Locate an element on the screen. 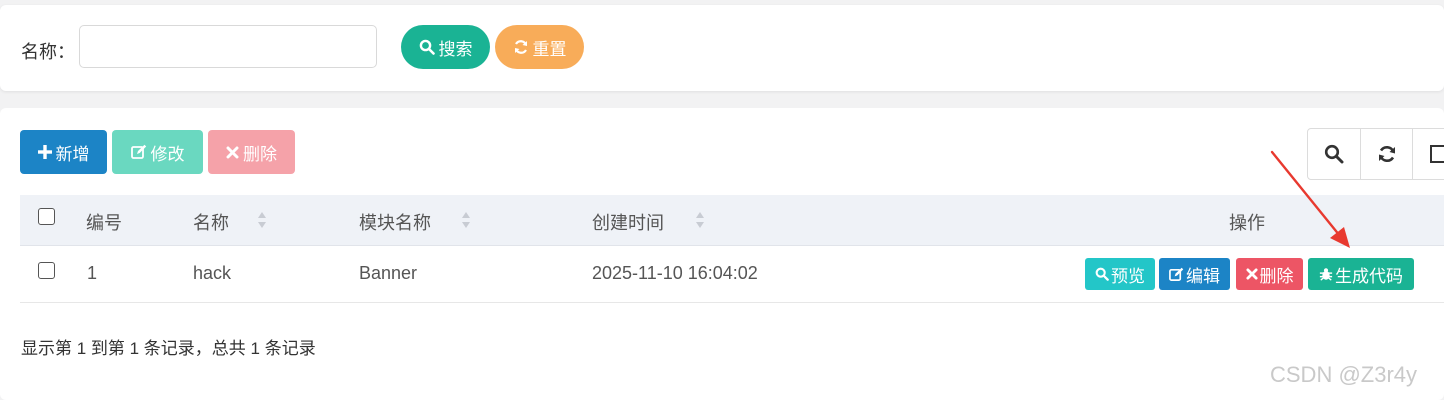 The height and width of the screenshot is (400, 1444). edit-button-label: 修改 is located at coordinates (167, 154).